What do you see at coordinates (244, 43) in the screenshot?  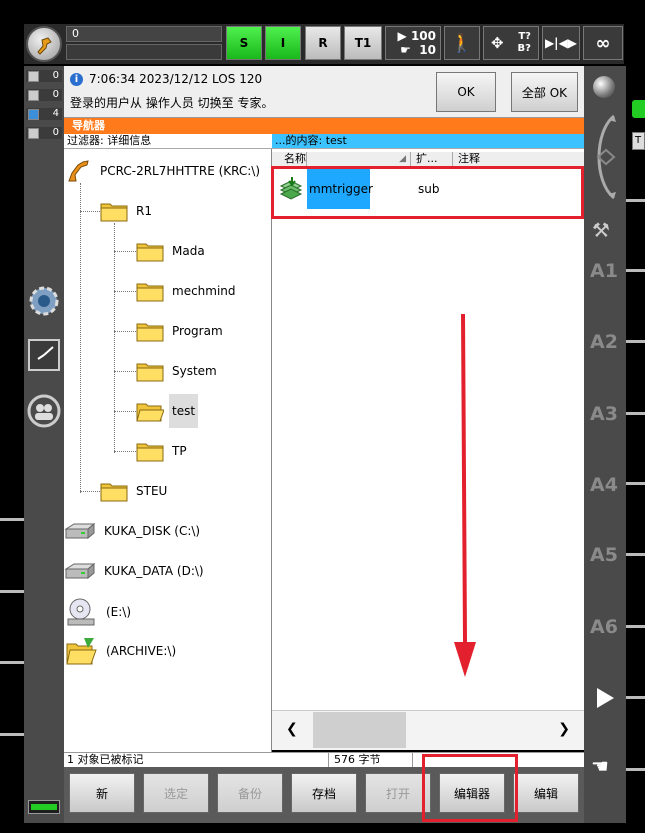 I see `submit-interpreter-button: S` at bounding box center [244, 43].